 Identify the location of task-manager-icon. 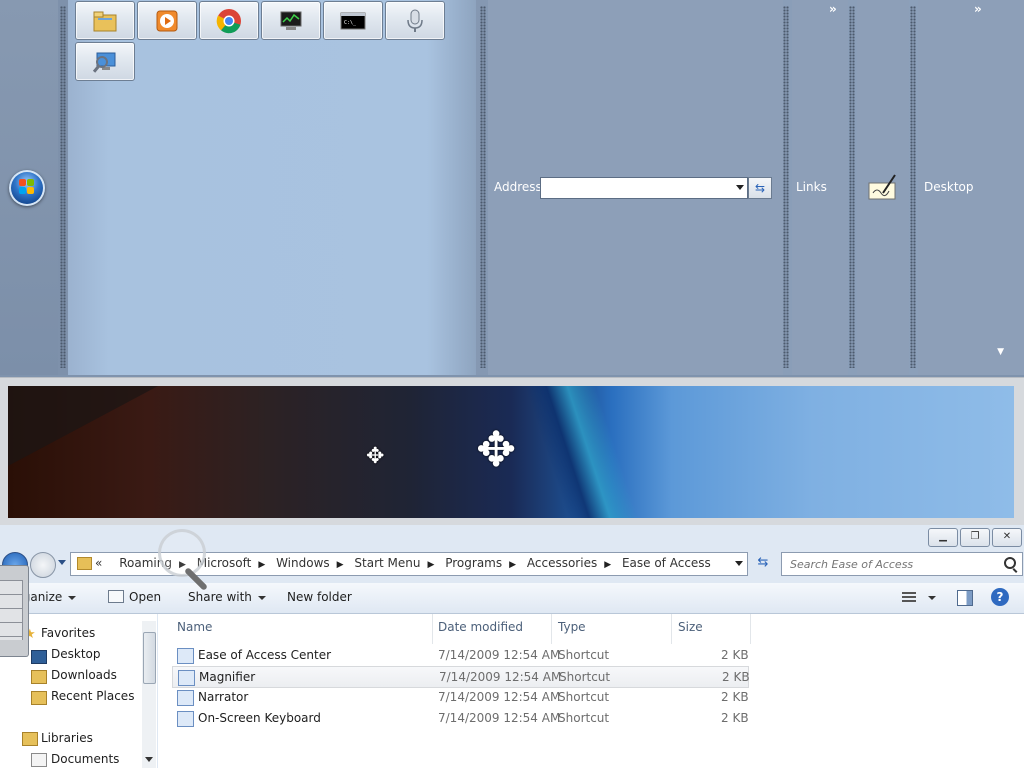
(291, 20).